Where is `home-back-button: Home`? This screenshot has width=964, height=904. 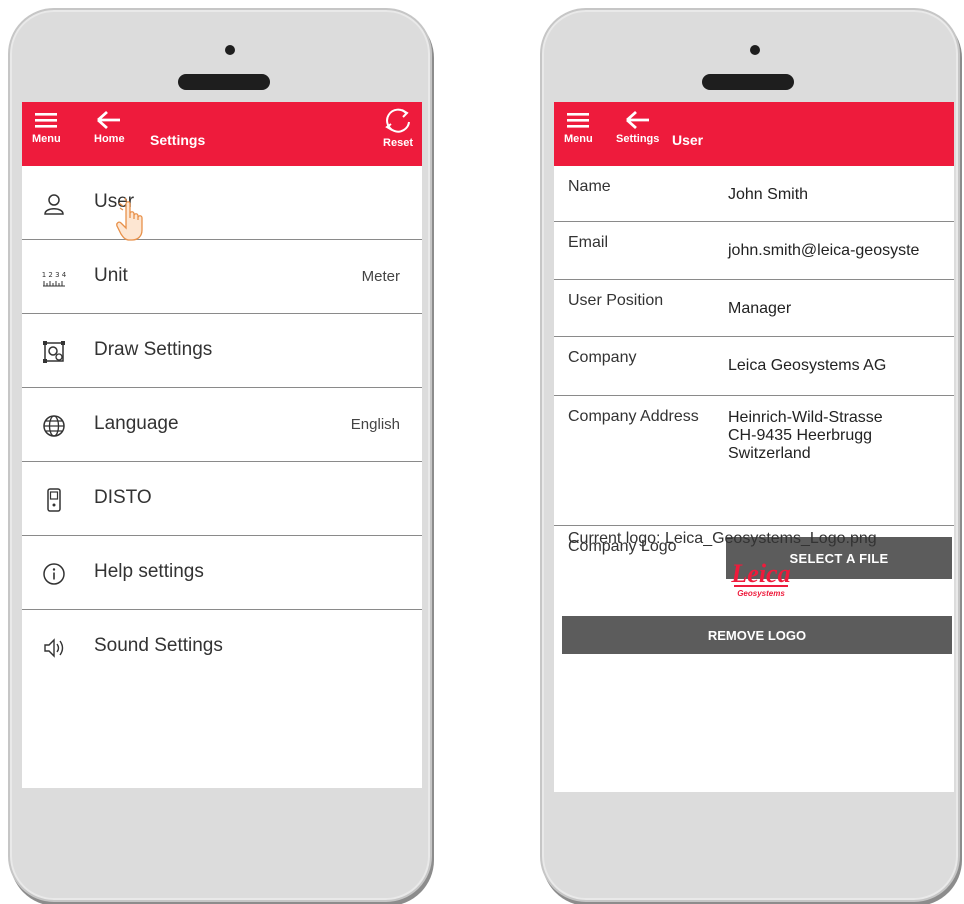 home-back-button: Home is located at coordinates (109, 126).